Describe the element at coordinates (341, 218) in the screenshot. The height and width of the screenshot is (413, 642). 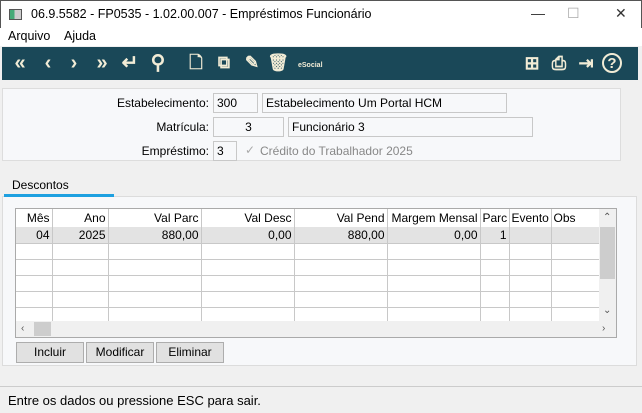
I see `col-val-pend: Val Pend` at that location.